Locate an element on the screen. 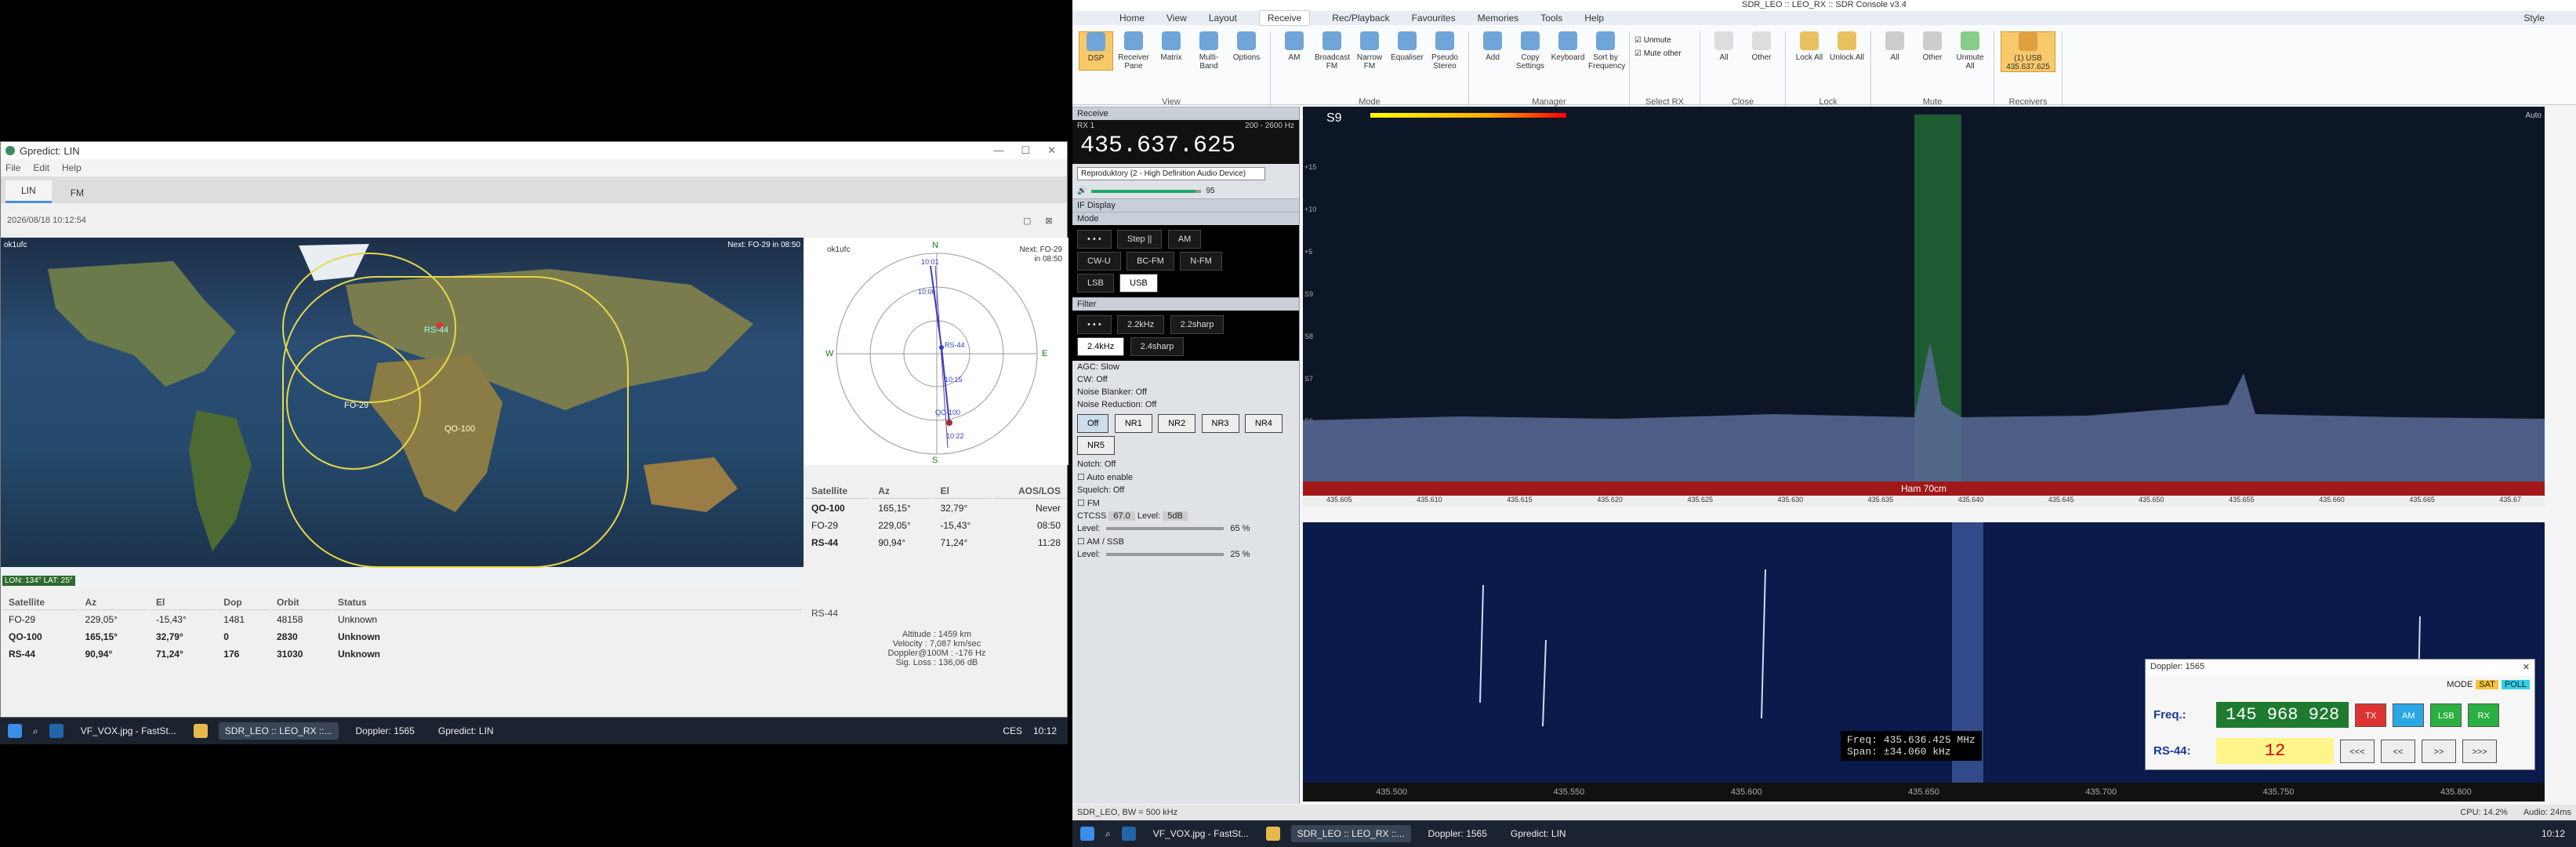 The height and width of the screenshot is (847, 2576). level1-slider is located at coordinates (1165, 528).